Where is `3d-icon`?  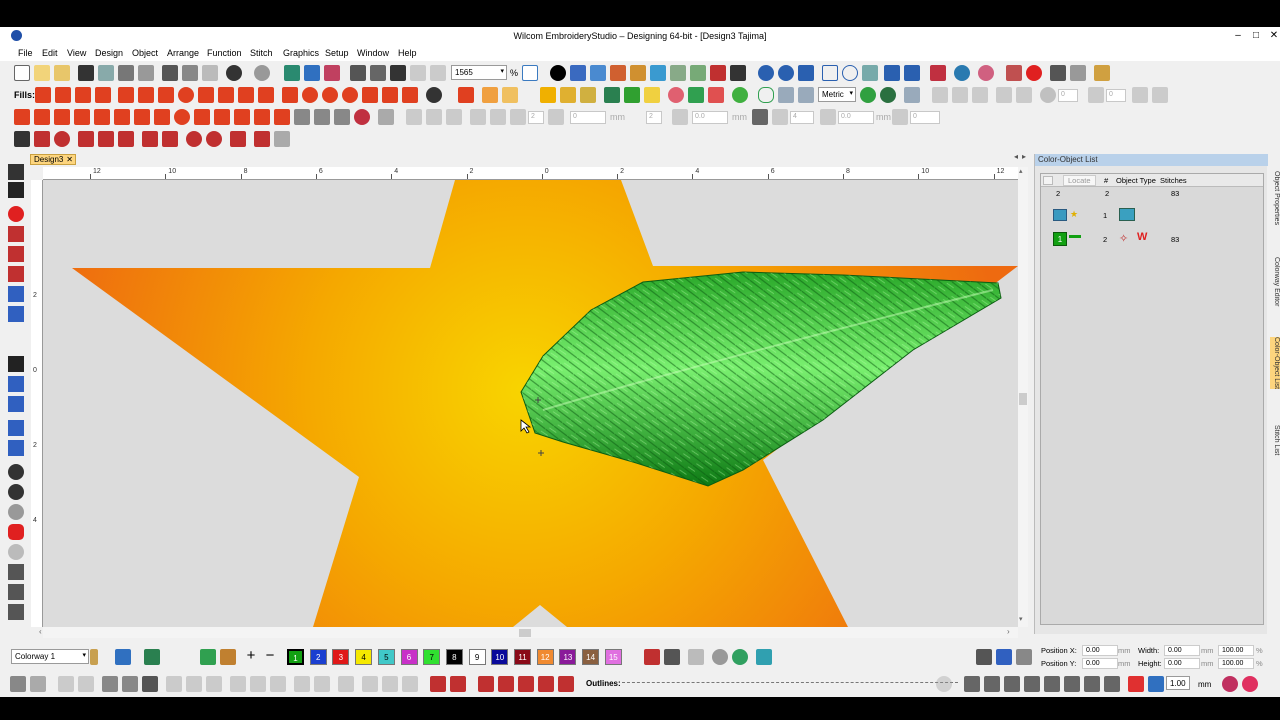 3d-icon is located at coordinates (342, 117).